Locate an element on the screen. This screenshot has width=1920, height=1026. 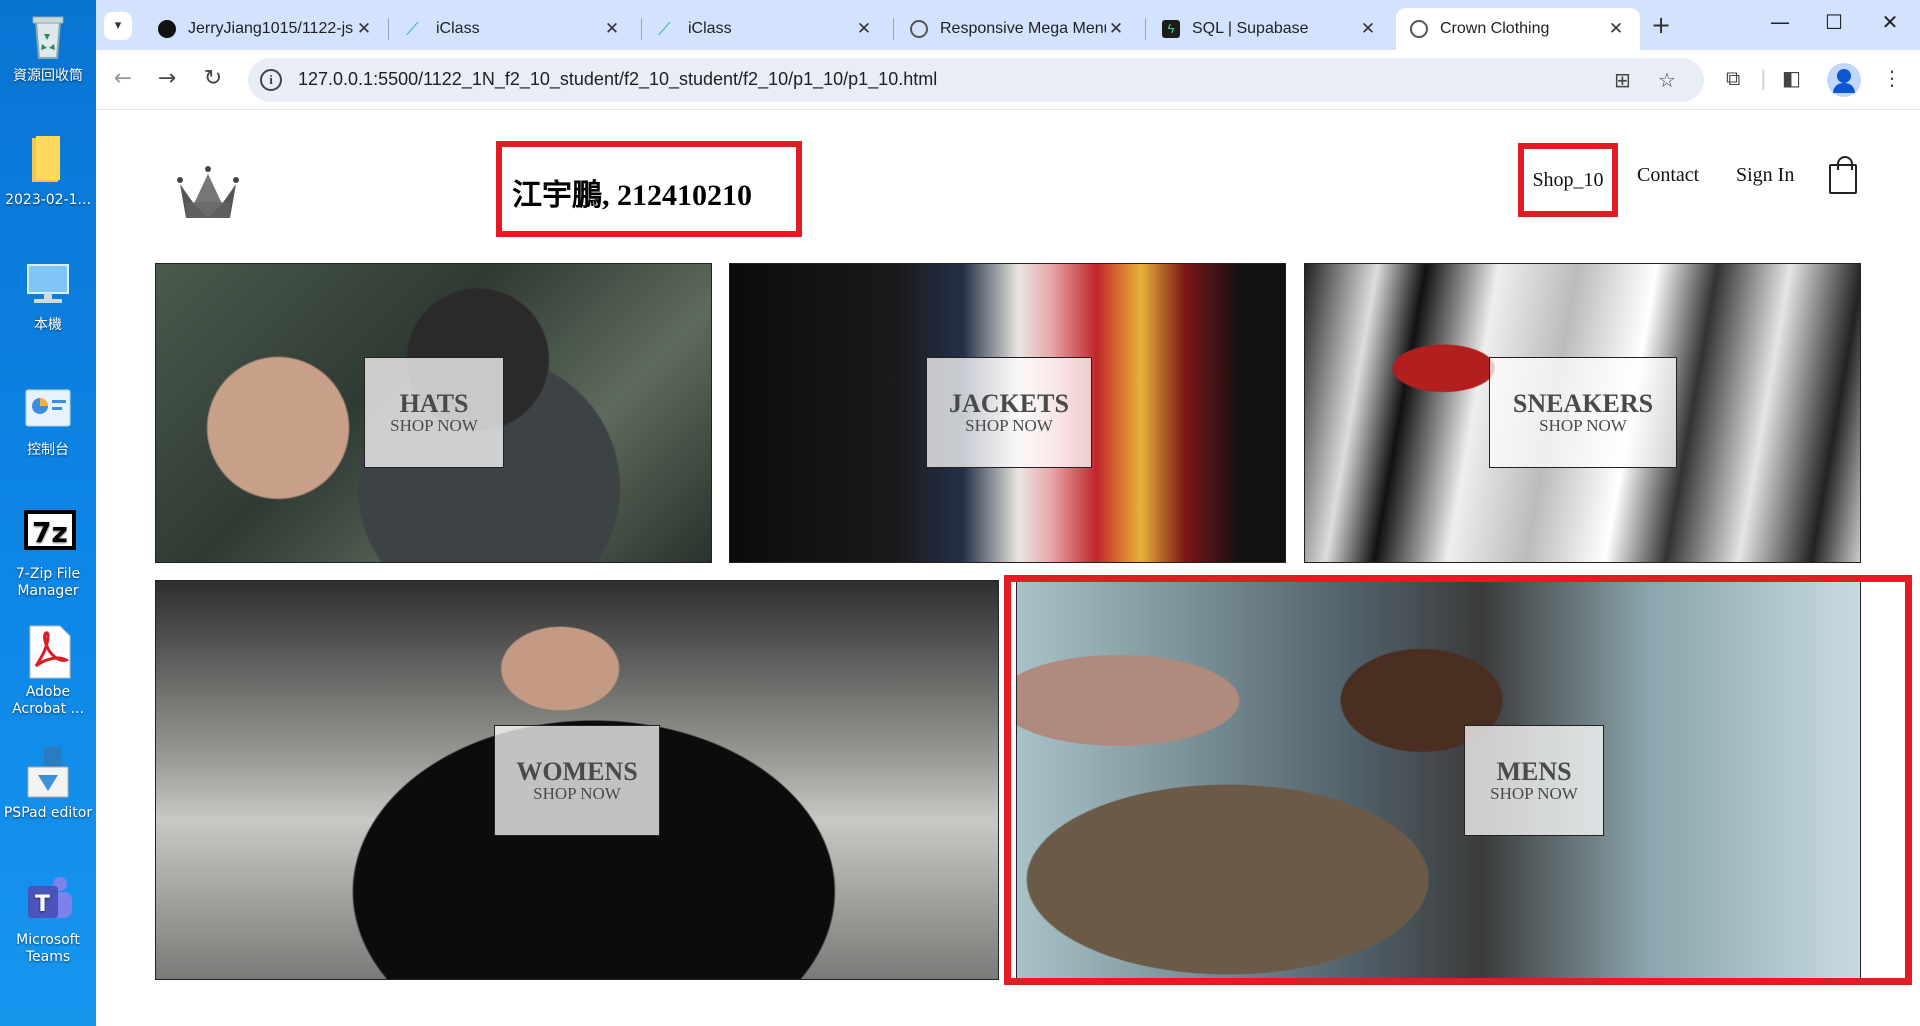
nav-shop-label: Shop_10 is located at coordinates (1568, 179).